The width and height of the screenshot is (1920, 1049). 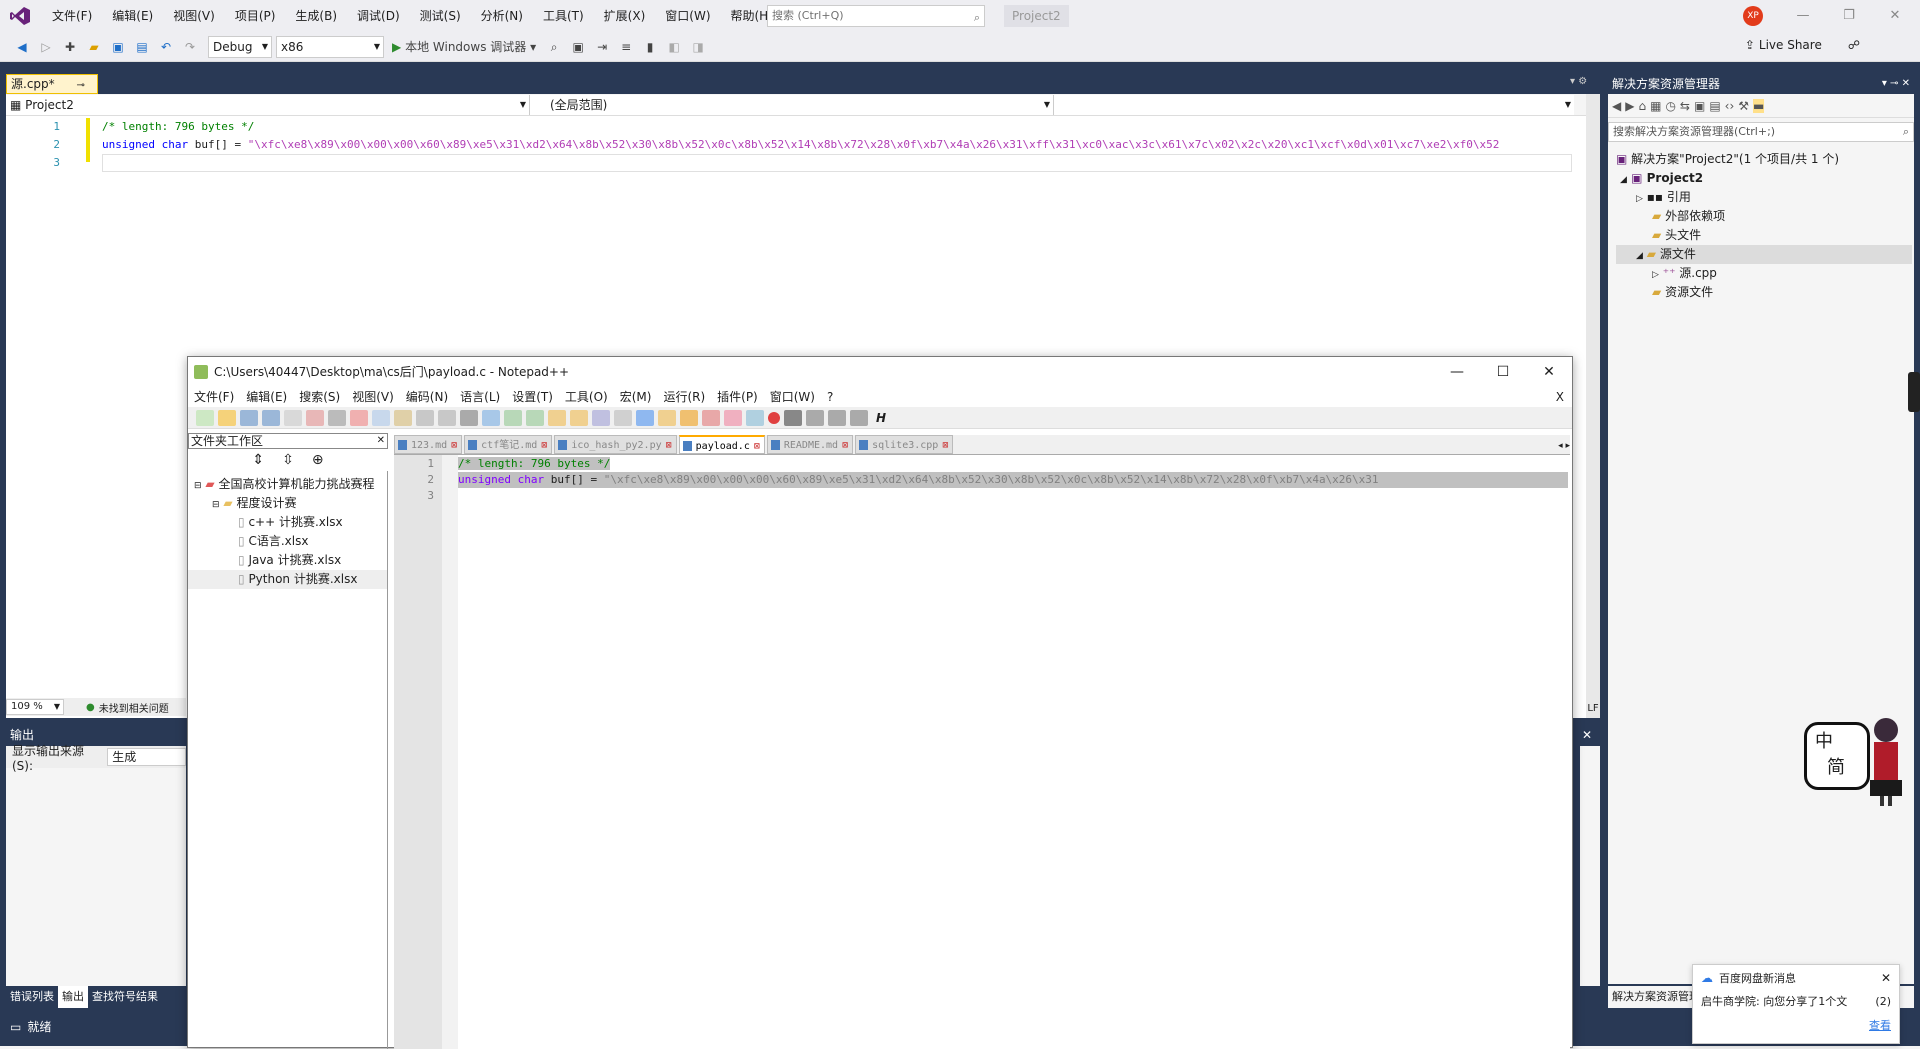 I want to click on sync-vertical-icon, so click(x=557, y=417).